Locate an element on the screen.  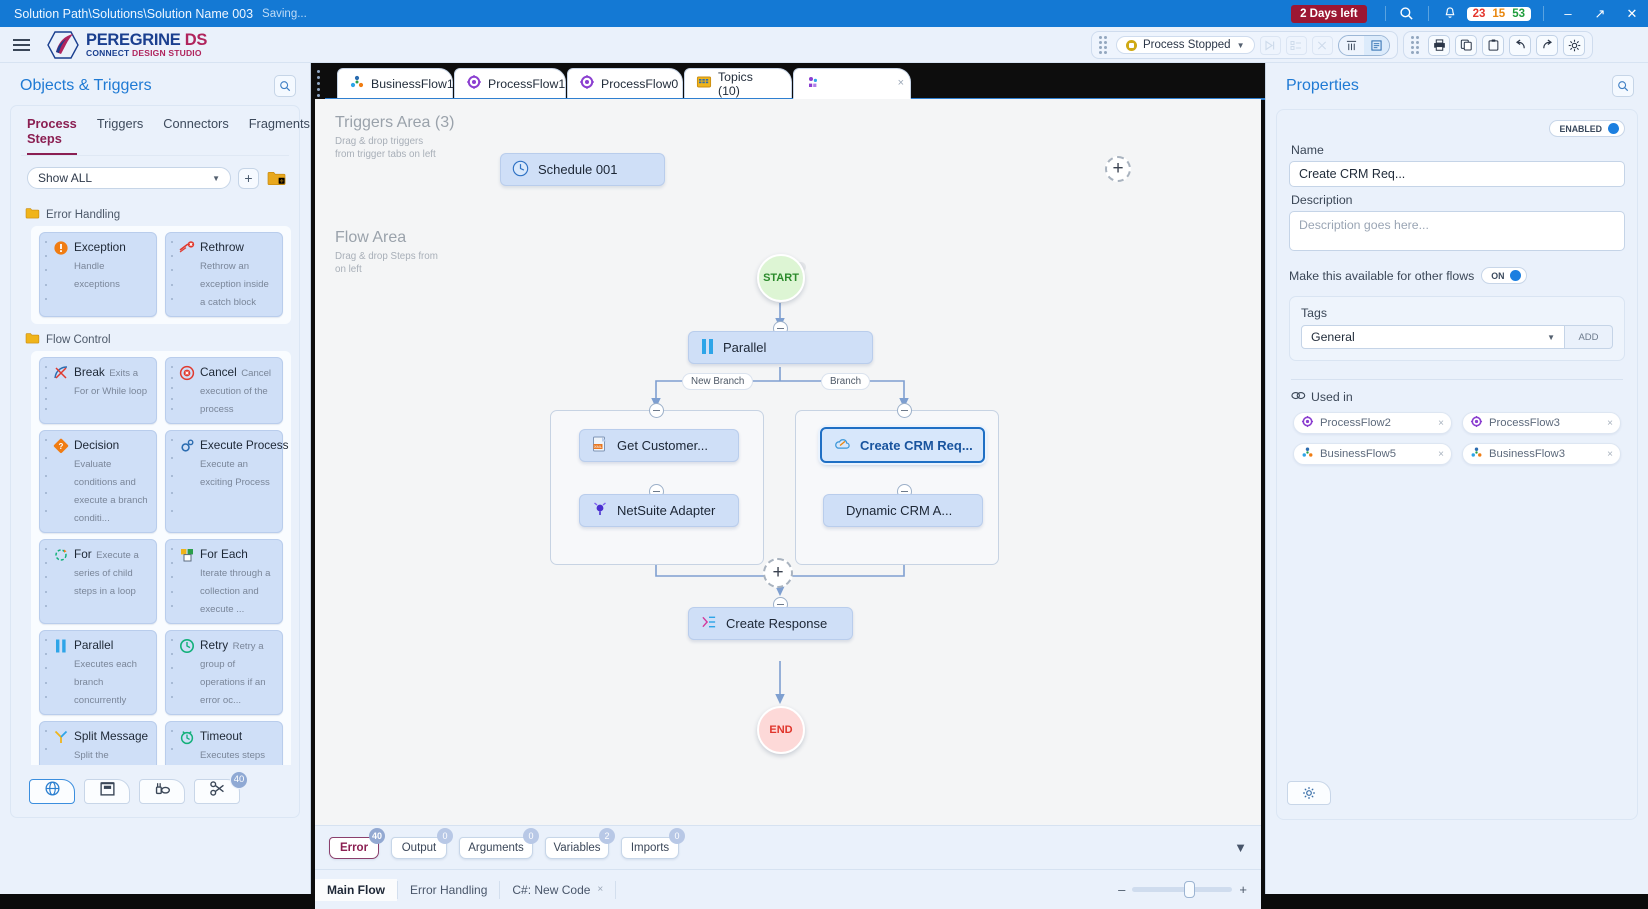
enabled-toggle: ENABLED is located at coordinates (1587, 128).